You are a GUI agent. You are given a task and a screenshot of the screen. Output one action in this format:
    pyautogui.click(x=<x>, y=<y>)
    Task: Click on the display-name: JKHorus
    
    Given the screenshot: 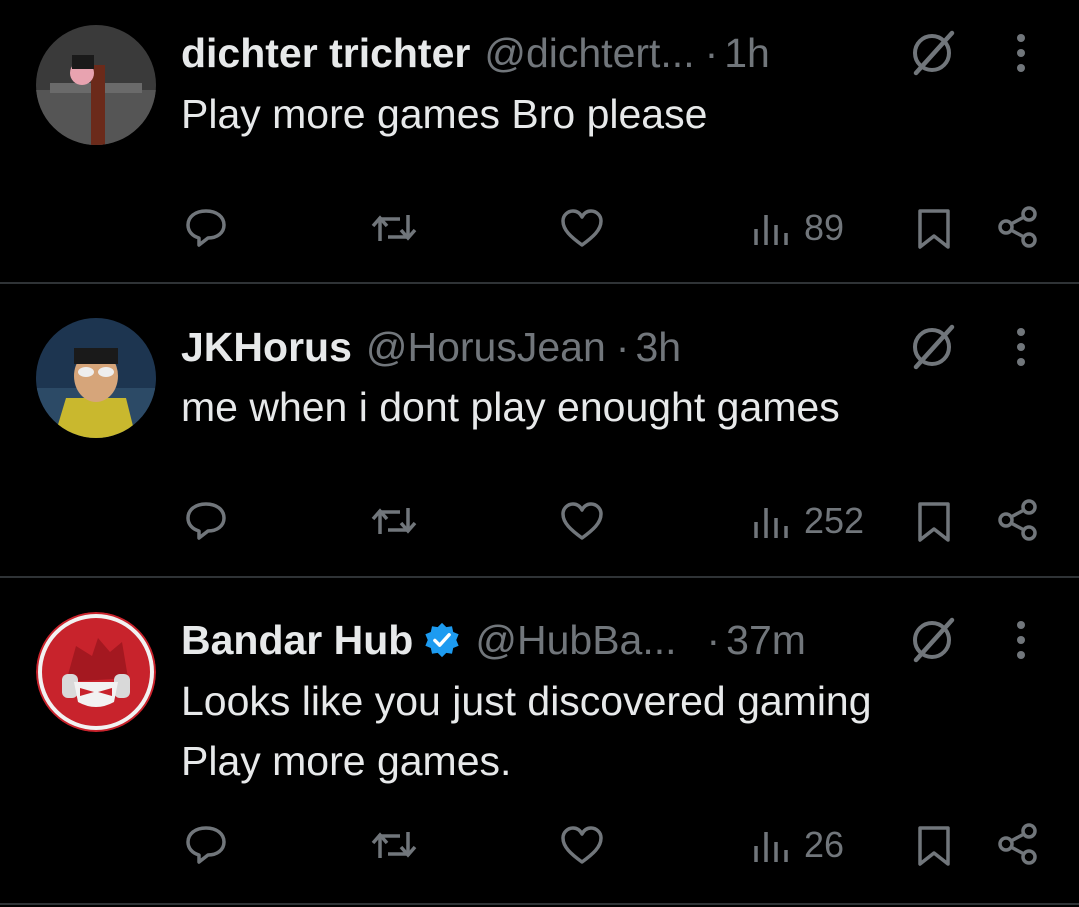 What is the action you would take?
    pyautogui.click(x=266, y=347)
    